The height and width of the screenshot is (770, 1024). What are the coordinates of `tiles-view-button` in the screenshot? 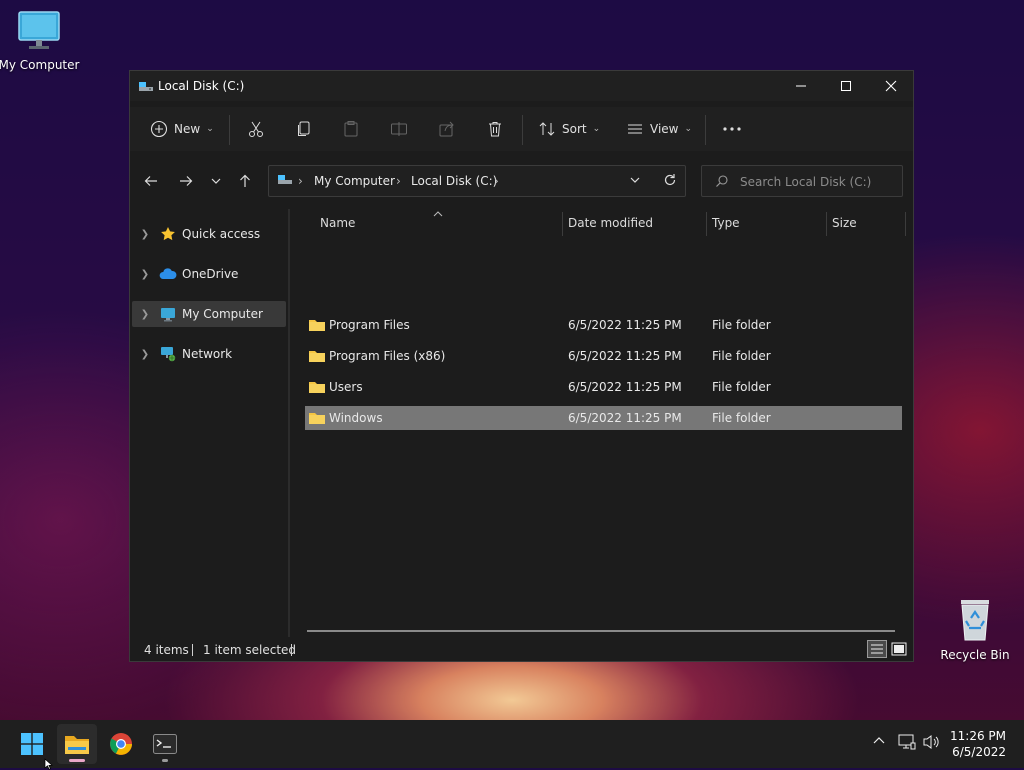 It's located at (899, 650).